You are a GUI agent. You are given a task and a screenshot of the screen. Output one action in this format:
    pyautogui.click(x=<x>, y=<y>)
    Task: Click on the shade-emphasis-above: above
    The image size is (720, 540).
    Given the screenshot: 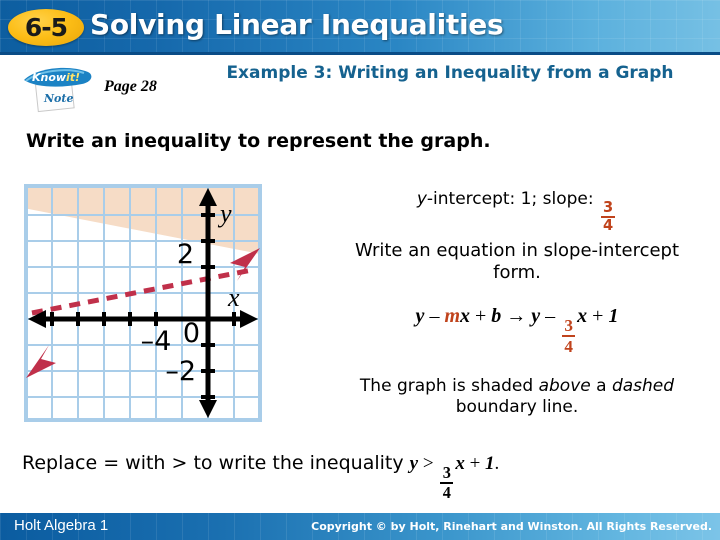 What is the action you would take?
    pyautogui.click(x=564, y=386)
    